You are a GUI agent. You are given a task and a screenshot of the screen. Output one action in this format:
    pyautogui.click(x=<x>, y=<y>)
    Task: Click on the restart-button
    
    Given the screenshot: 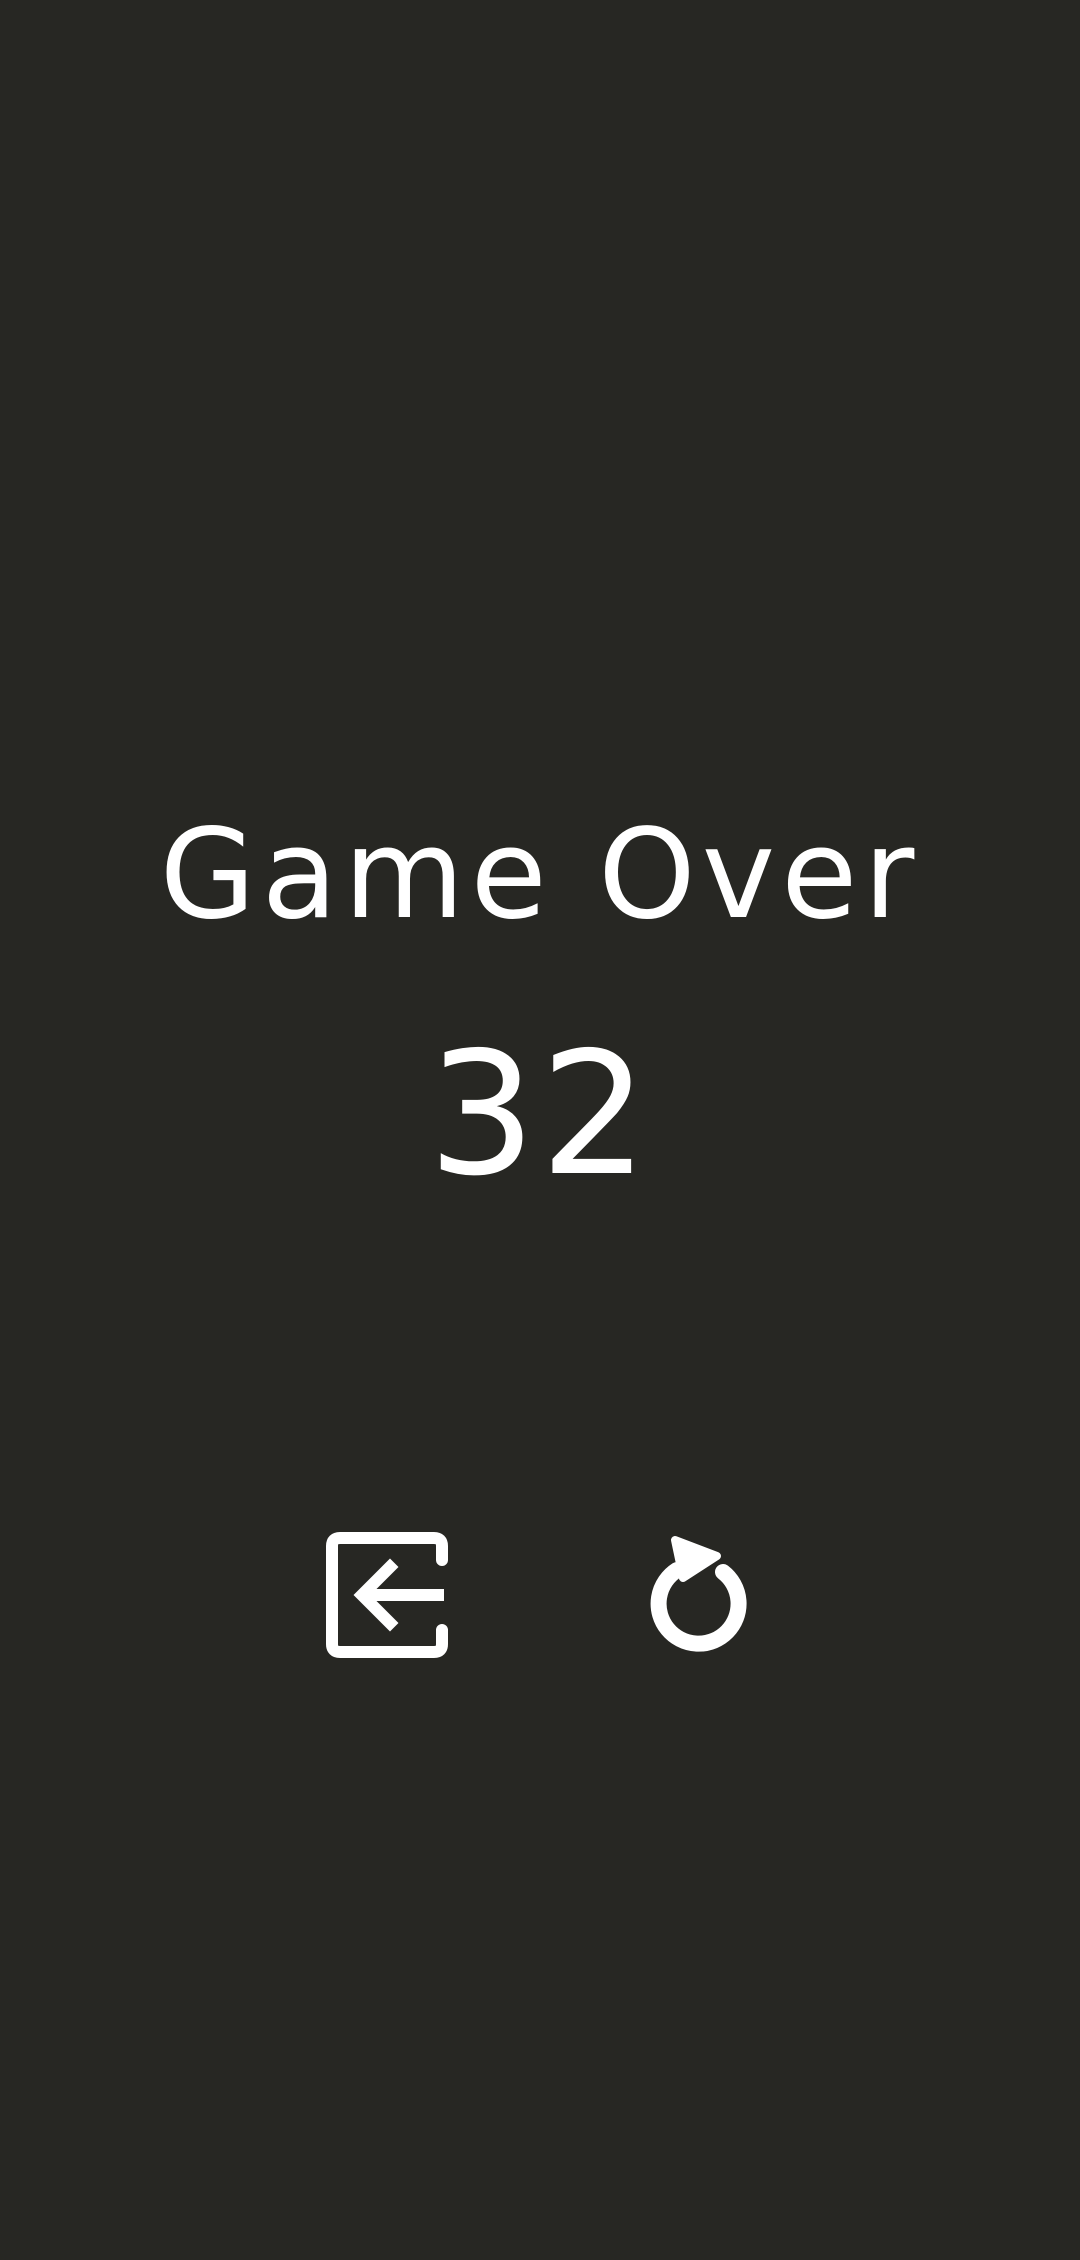 What is the action you would take?
    pyautogui.click(x=700, y=1595)
    